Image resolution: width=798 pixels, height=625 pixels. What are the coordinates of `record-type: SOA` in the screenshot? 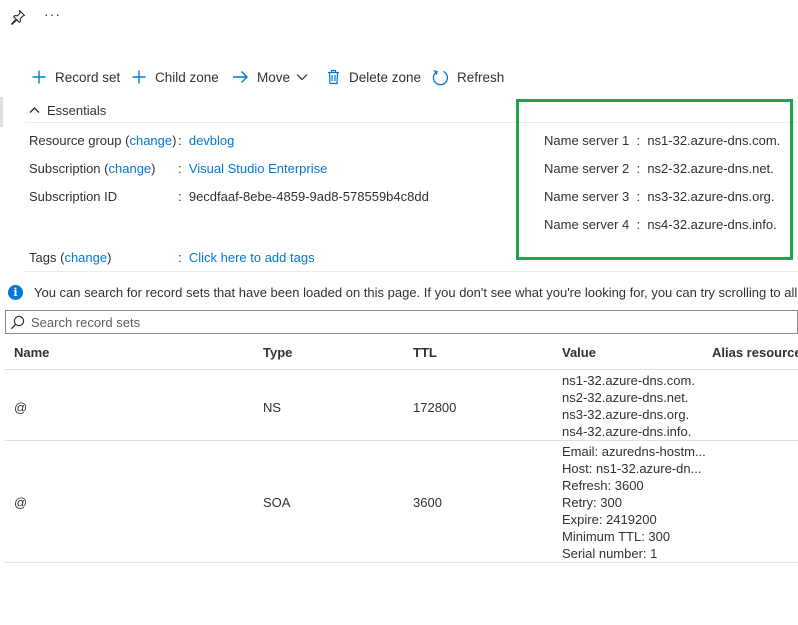 It's located at (277, 502).